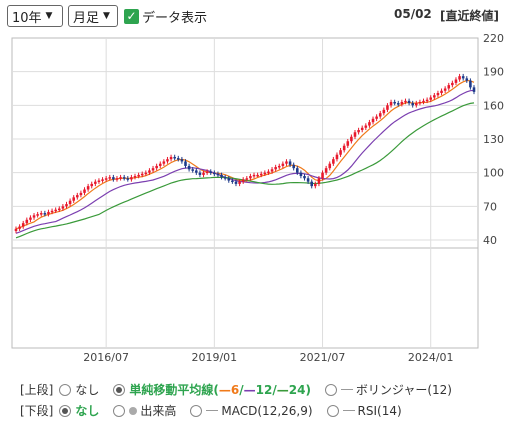  What do you see at coordinates (79, 410) in the screenshot?
I see `lower-none-option: なし` at bounding box center [79, 410].